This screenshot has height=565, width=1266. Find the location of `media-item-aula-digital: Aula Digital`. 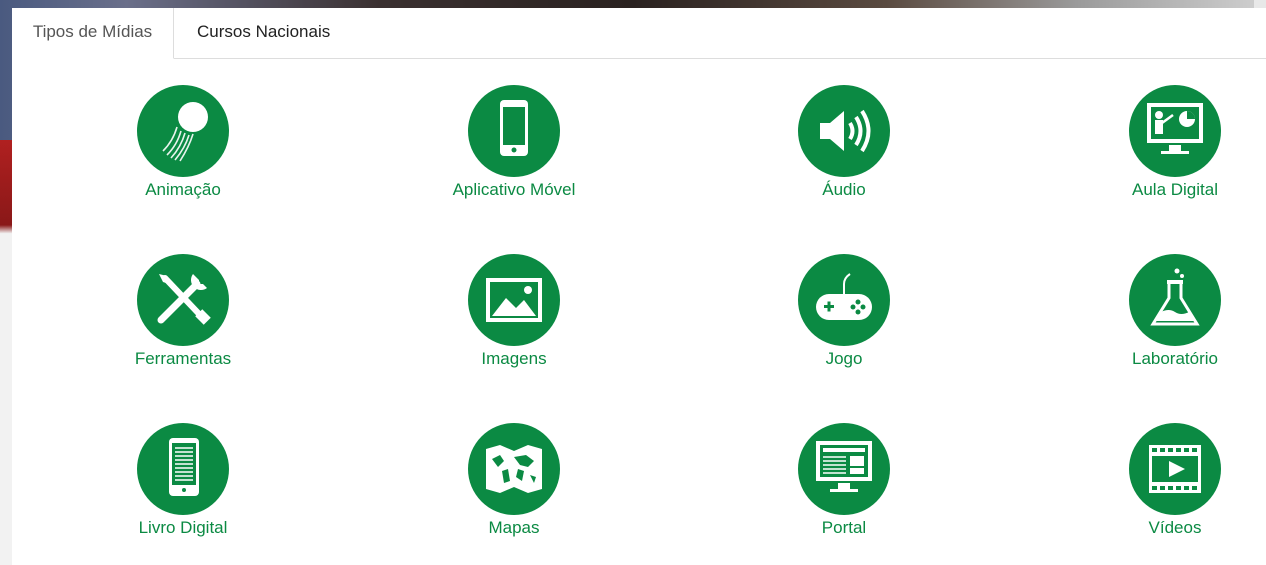

media-item-aula-digital: Aula Digital is located at coordinates (1170, 142).